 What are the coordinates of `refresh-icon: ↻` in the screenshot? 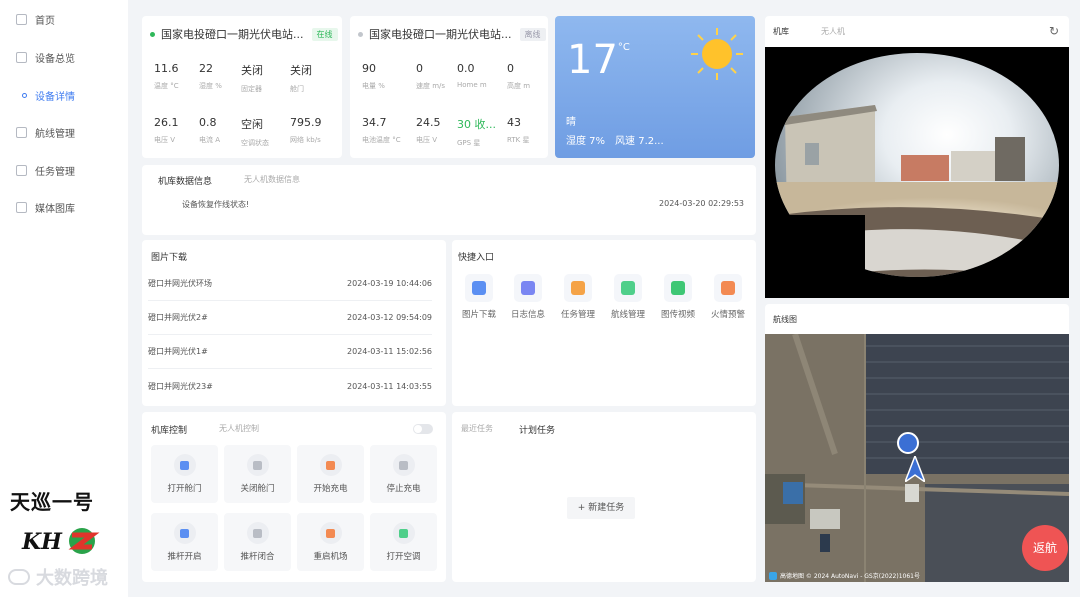 It's located at (1054, 31).